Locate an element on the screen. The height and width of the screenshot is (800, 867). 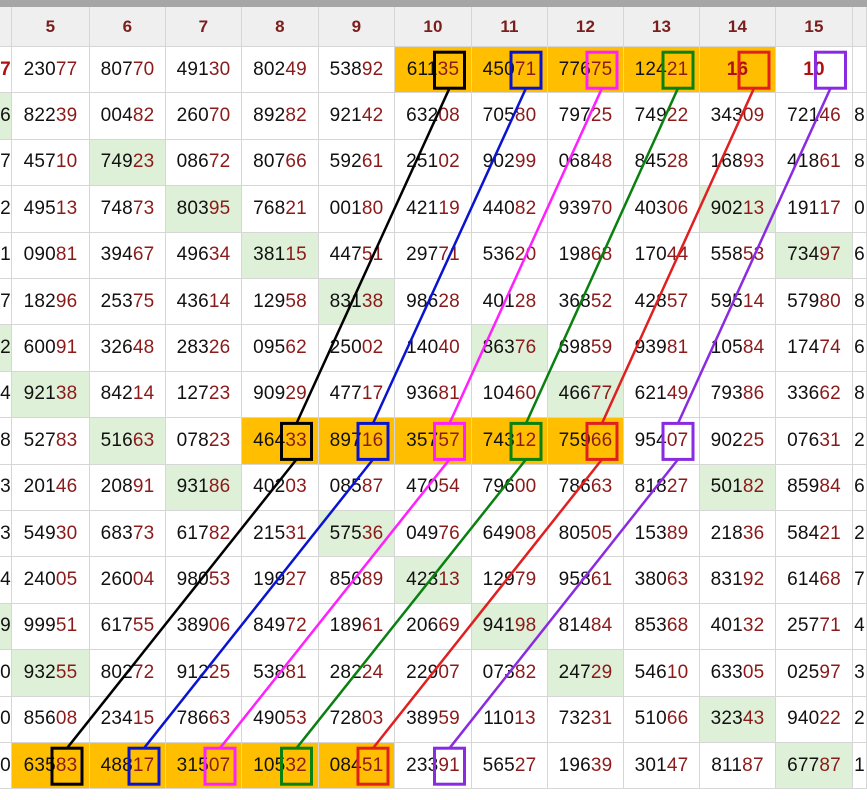
number-cell: 748 73 is located at coordinates (128, 209).